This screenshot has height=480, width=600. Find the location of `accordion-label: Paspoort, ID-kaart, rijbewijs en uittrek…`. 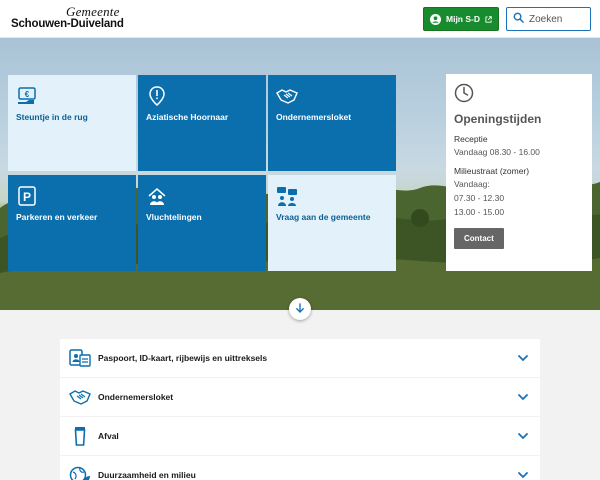

accordion-label: Paspoort, ID-kaart, rijbewijs en uittrek… is located at coordinates (183, 358).